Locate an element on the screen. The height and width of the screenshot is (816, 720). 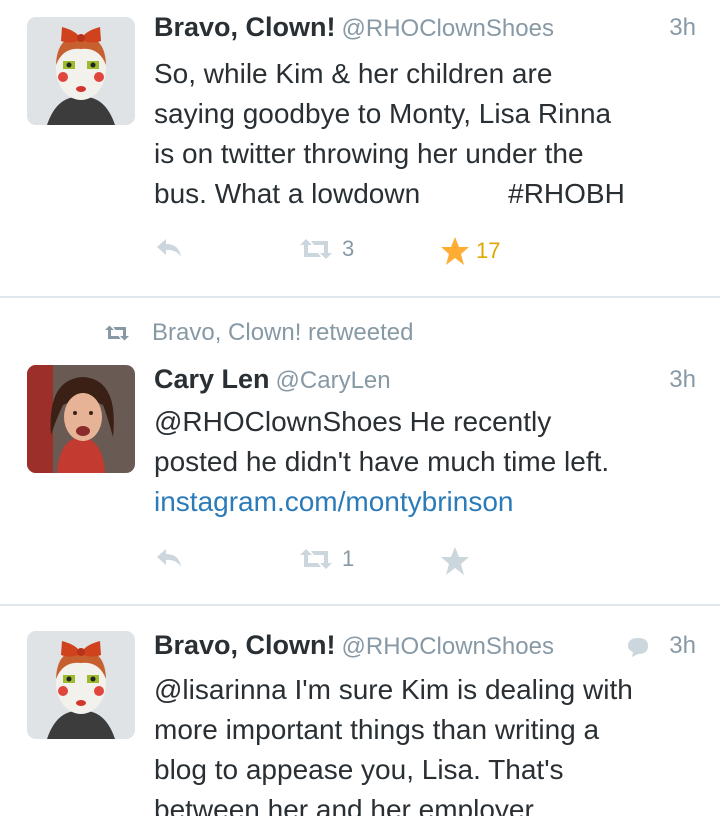
retweet-context: Bravo, Clown! retweeted is located at coordinates (257, 333).